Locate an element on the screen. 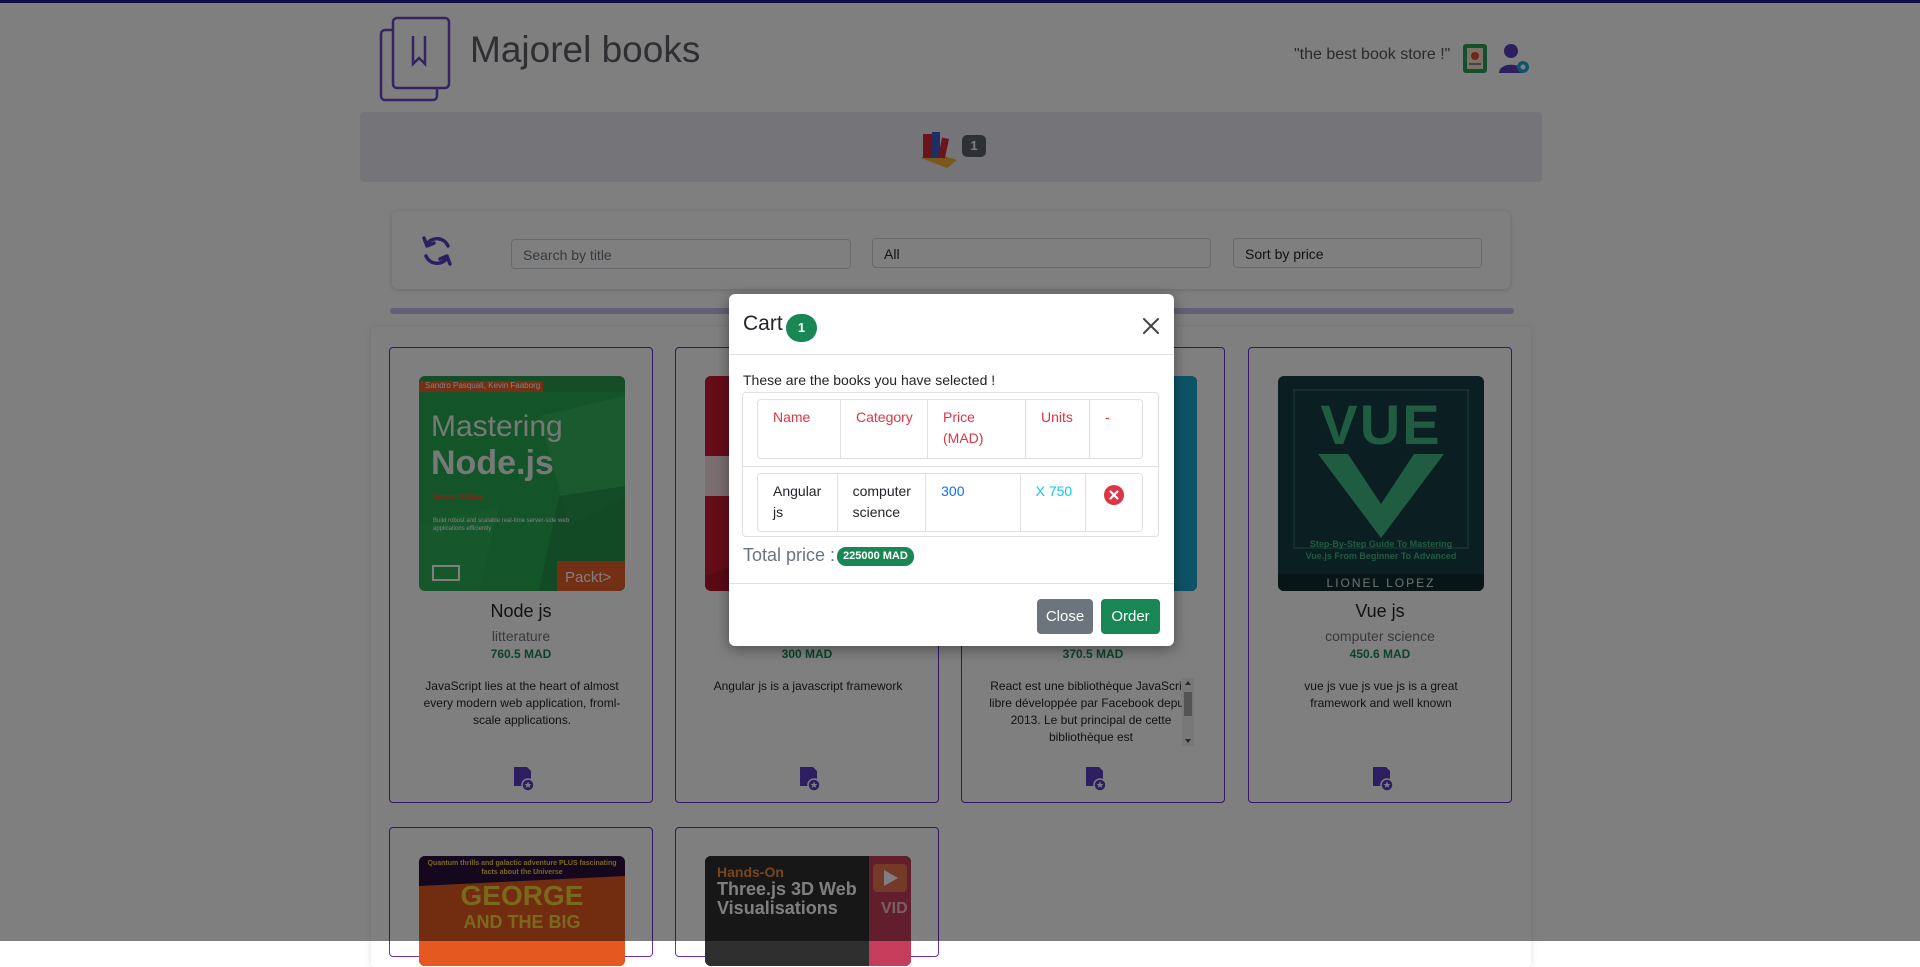  header-price: Price (MAD) is located at coordinates (977, 429).